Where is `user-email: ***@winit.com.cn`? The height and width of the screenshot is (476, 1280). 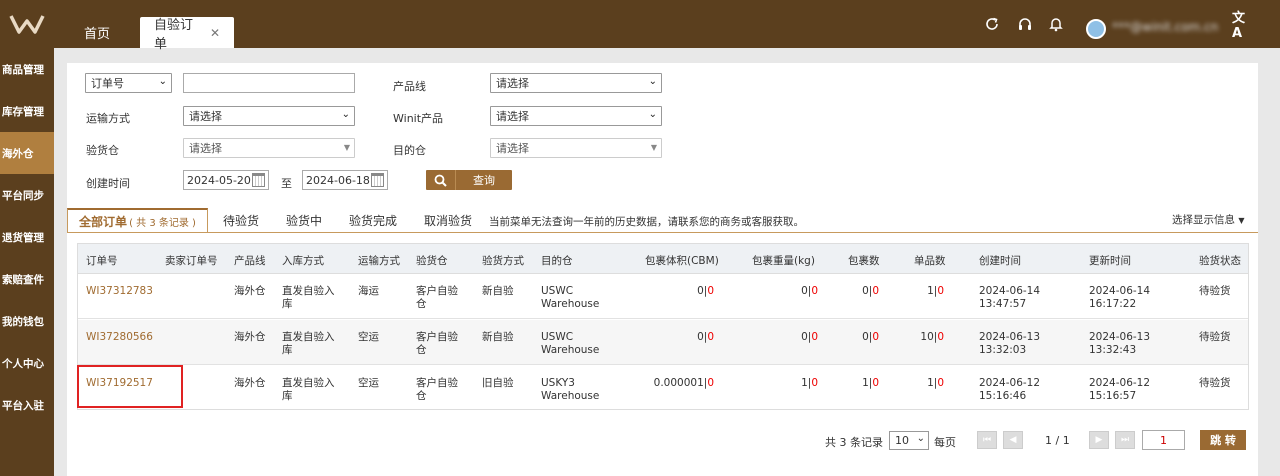 user-email: ***@winit.com.cn is located at coordinates (1170, 28).